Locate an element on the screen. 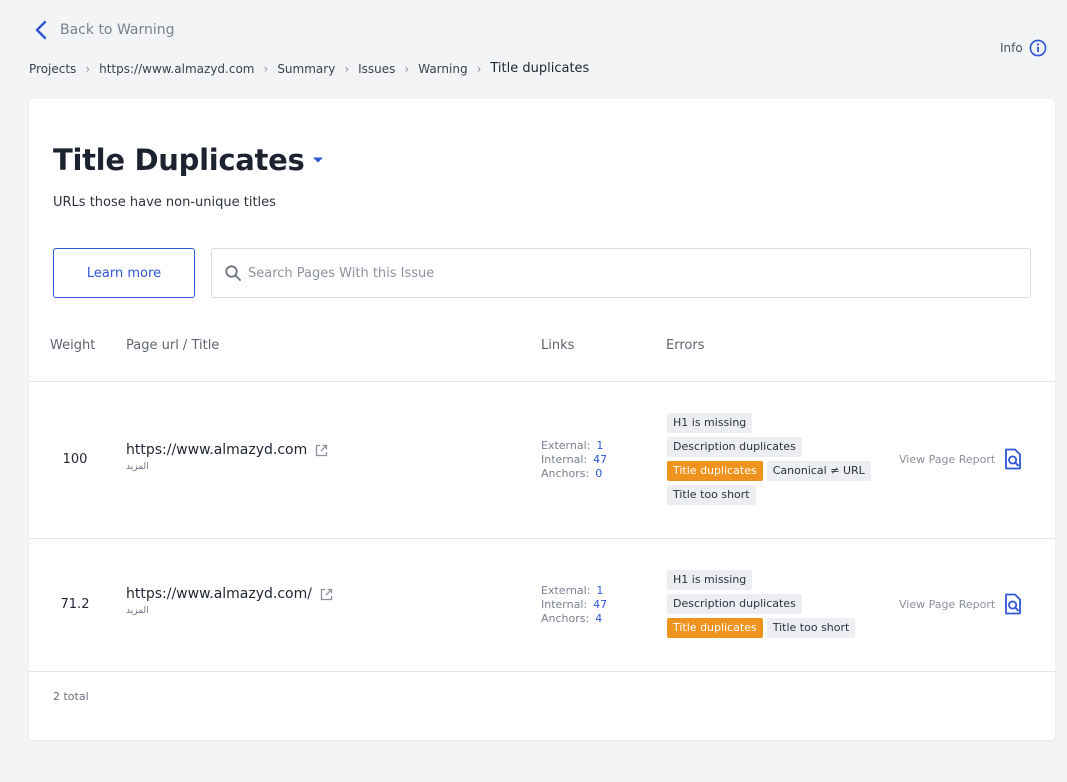 The height and width of the screenshot is (782, 1067). breadcrumb-issues: Issues is located at coordinates (376, 69).